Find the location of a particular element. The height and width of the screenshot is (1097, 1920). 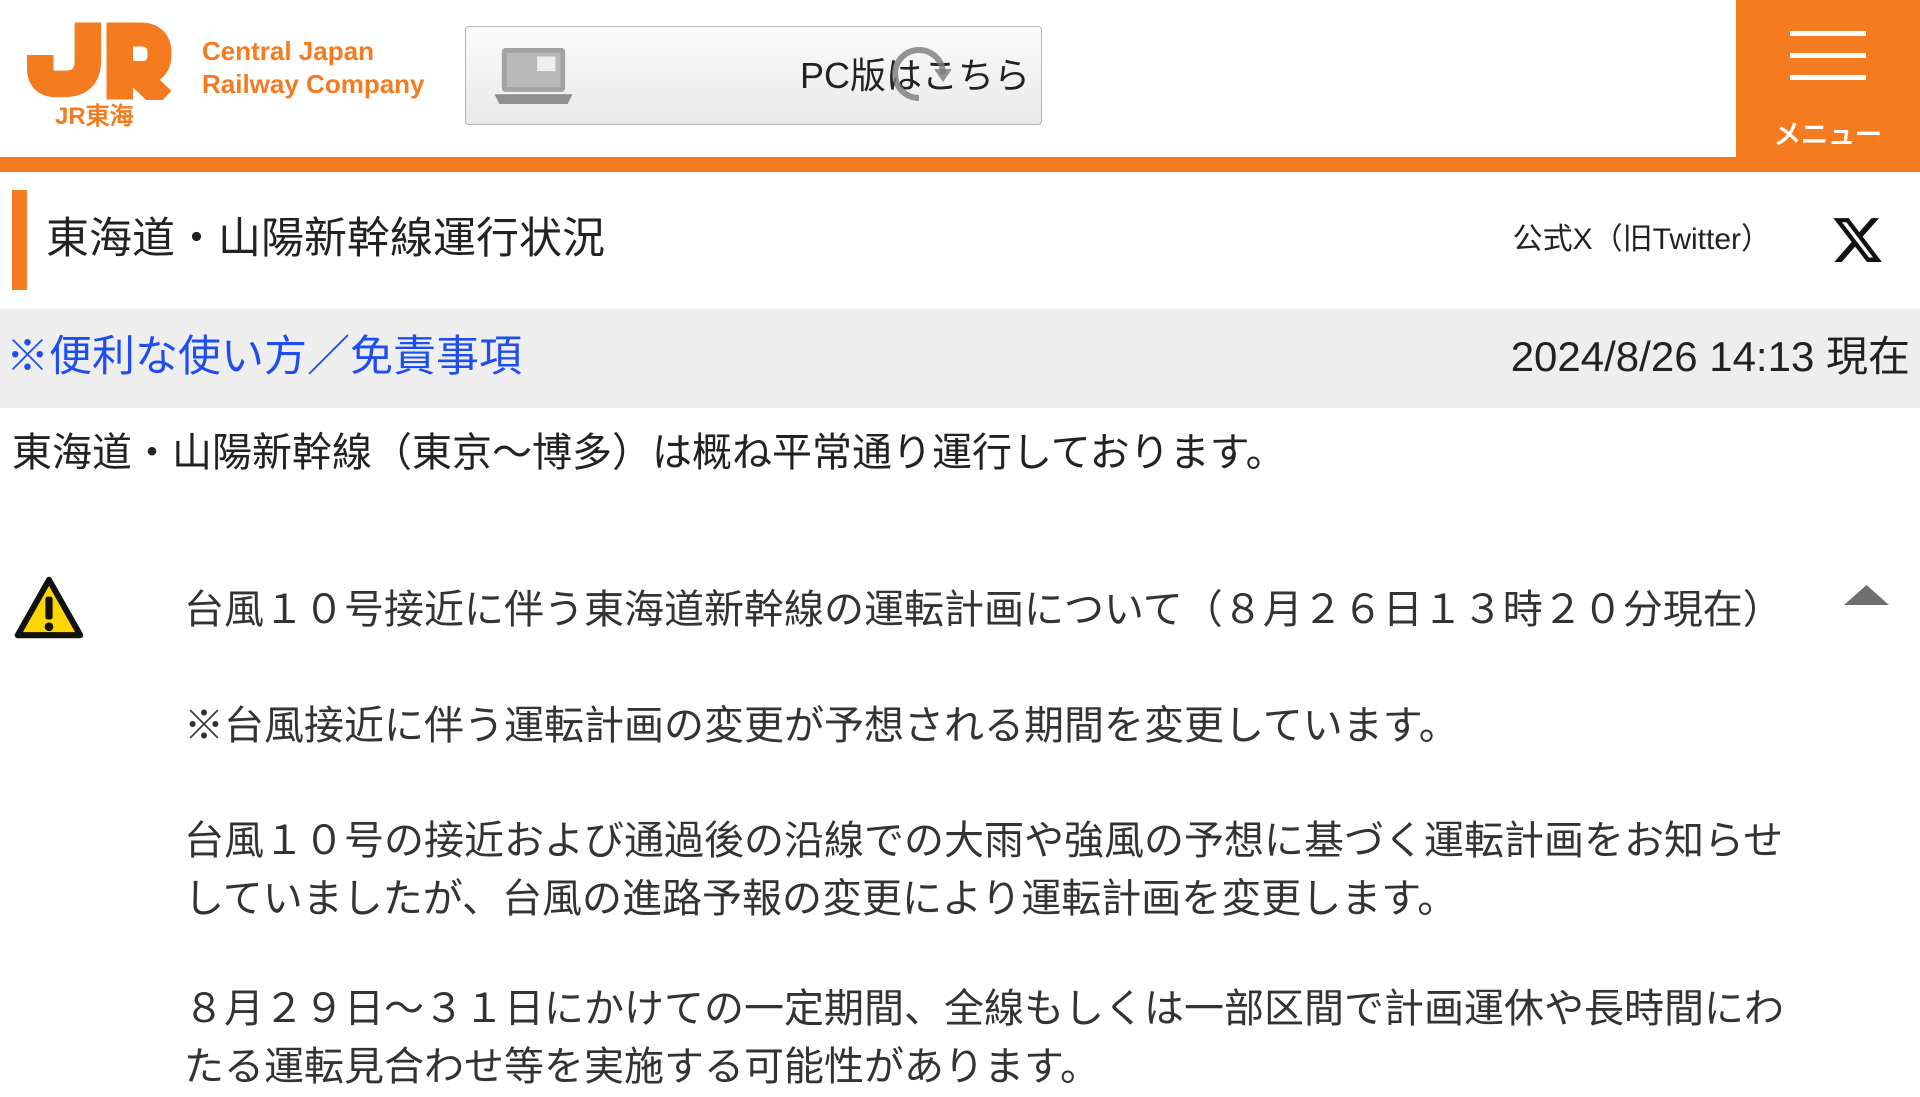

notice-heading: 台風１０号接近に伴う東海道新幹線の運転計画について（８月２６日１３時２０分現在） is located at coordinates (983, 610).